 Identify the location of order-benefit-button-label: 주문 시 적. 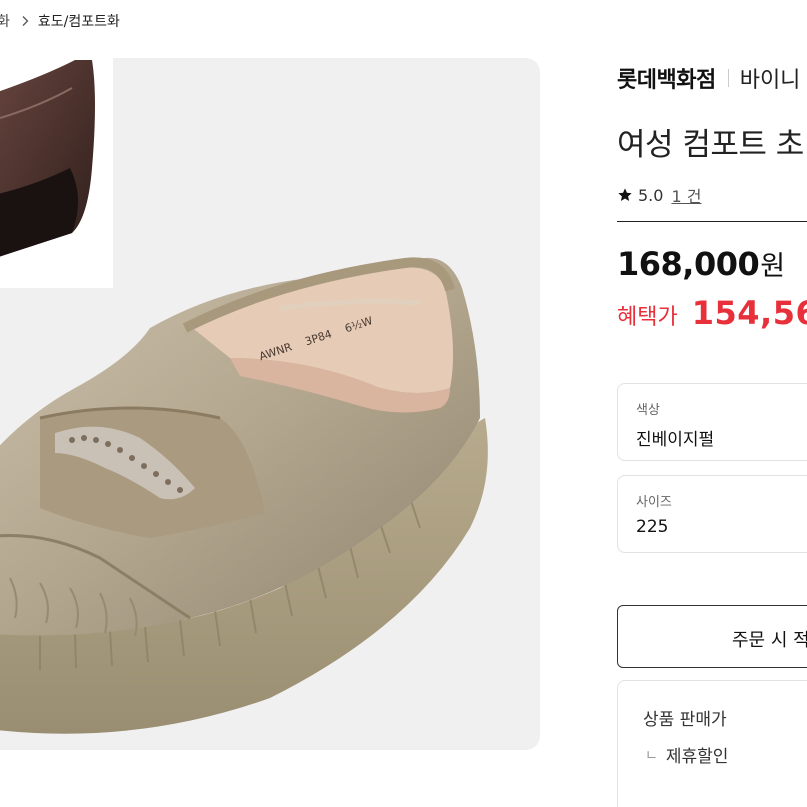
(769, 640).